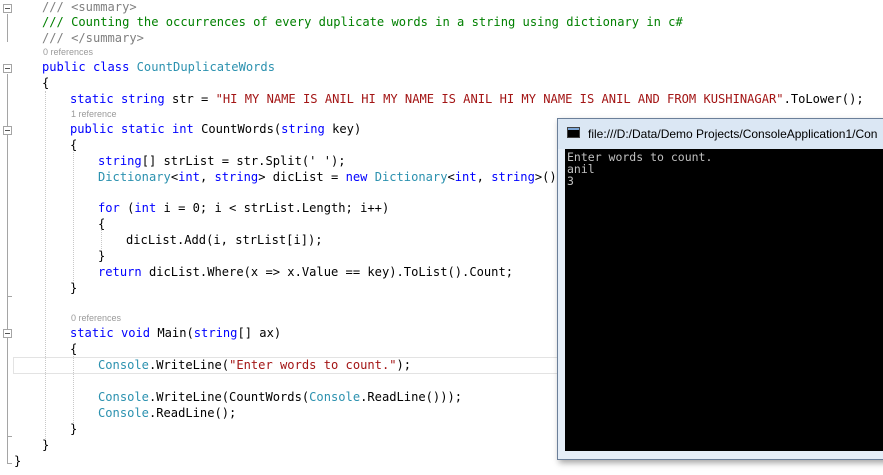 This screenshot has width=883, height=475. What do you see at coordinates (89, 7) in the screenshot?
I see `code-line-1: /// <summary>` at bounding box center [89, 7].